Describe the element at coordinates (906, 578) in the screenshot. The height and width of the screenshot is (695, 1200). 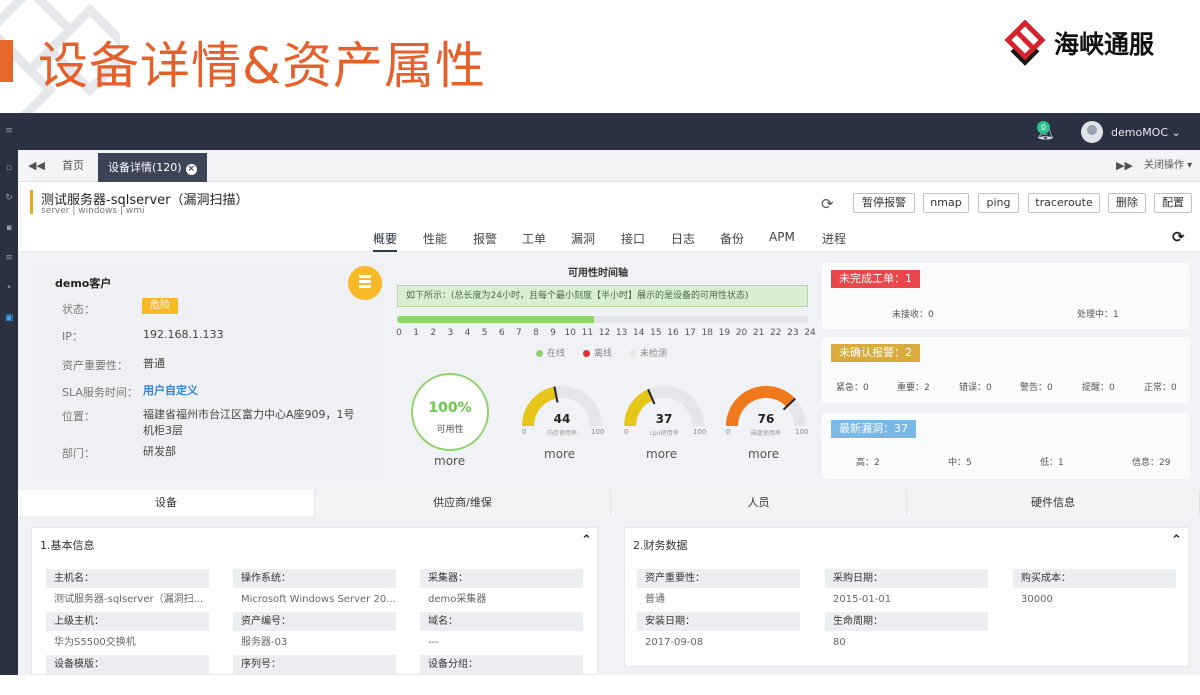
I see `field-label: 采购日期：` at that location.